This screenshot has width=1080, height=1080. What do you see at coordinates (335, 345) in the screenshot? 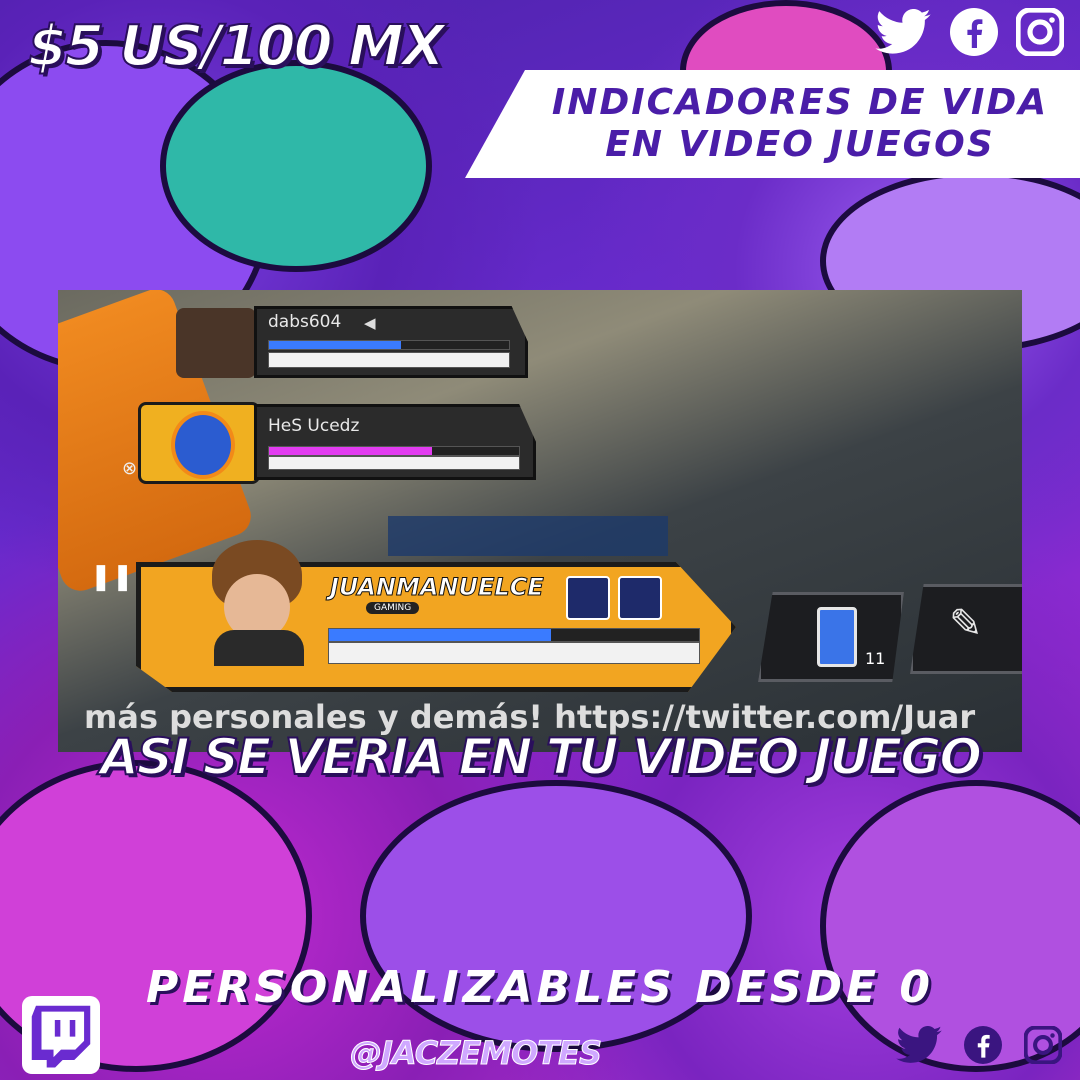
I see `player1-shield-fill` at bounding box center [335, 345].